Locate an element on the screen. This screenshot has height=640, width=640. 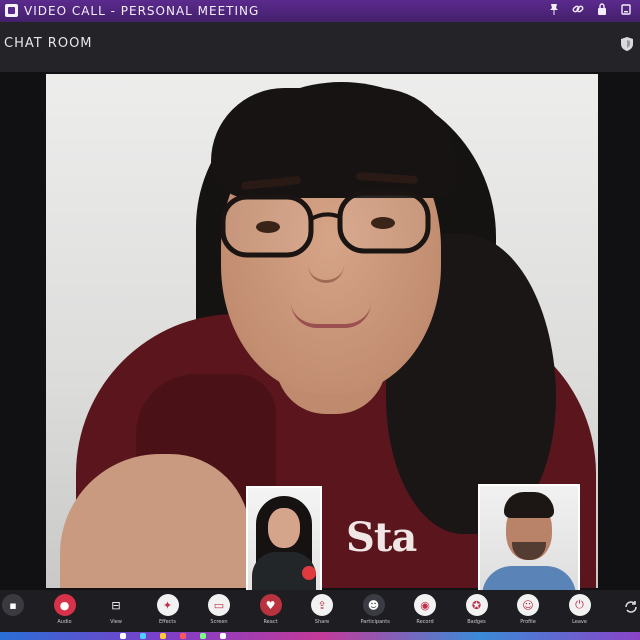
screen-button: ▭ Screen is located at coordinates (219, 609).